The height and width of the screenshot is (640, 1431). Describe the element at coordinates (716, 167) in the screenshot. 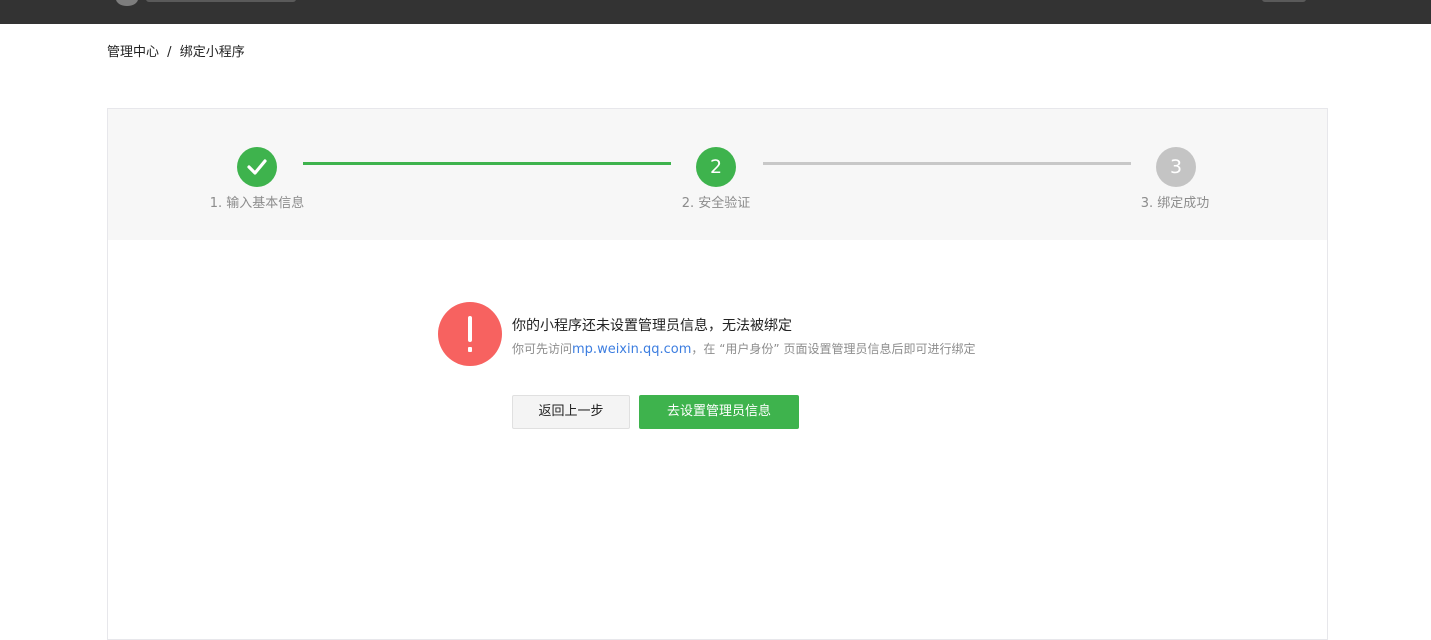

I see `step-2-indicator: 2` at that location.